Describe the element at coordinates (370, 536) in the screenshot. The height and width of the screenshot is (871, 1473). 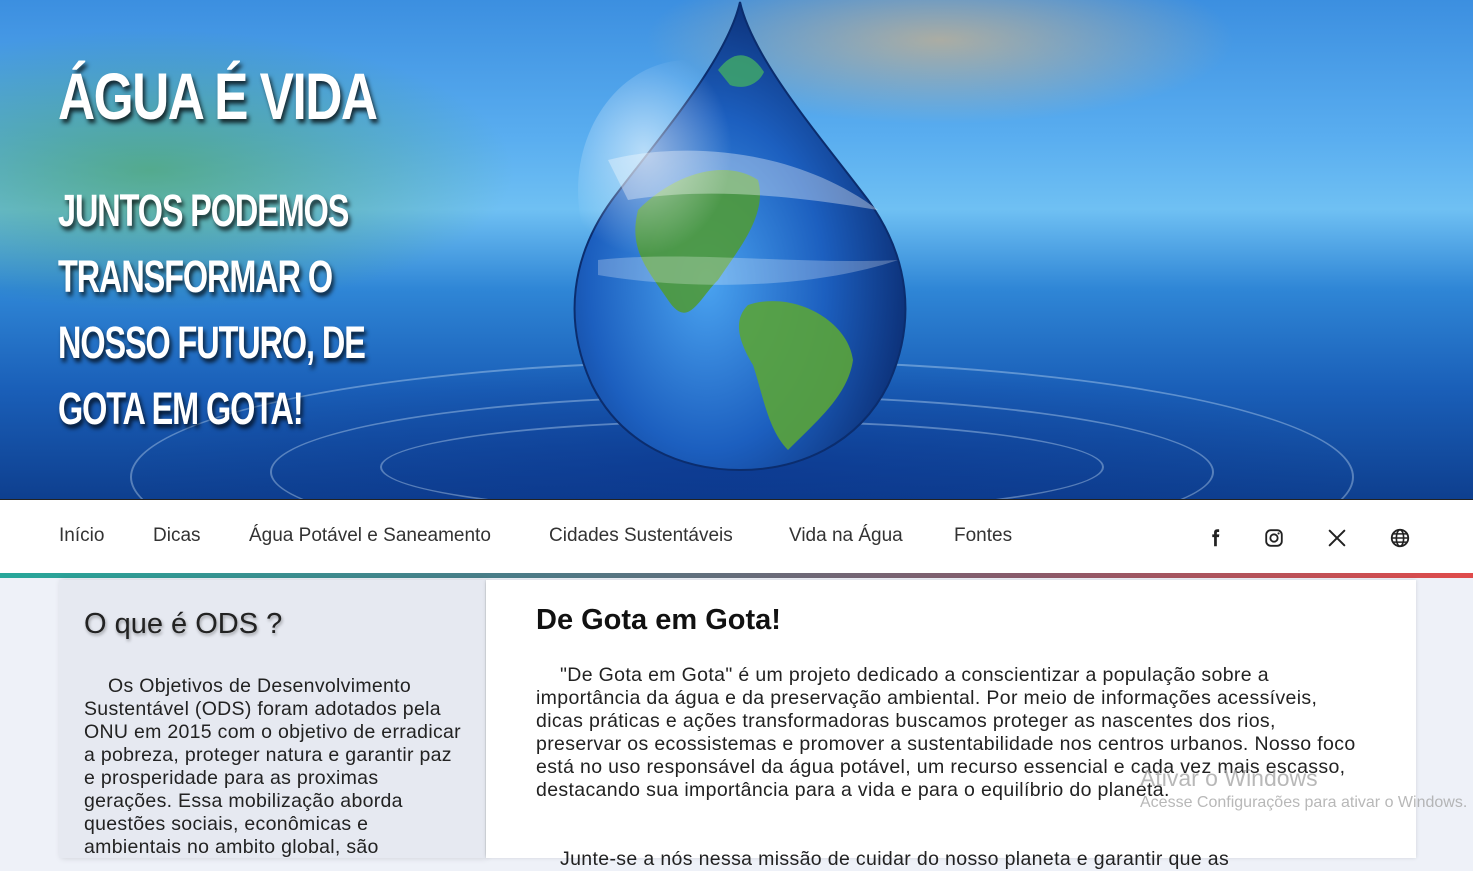
I see `nav-link-agua-potavel: Água Potável e Saneamento` at that location.